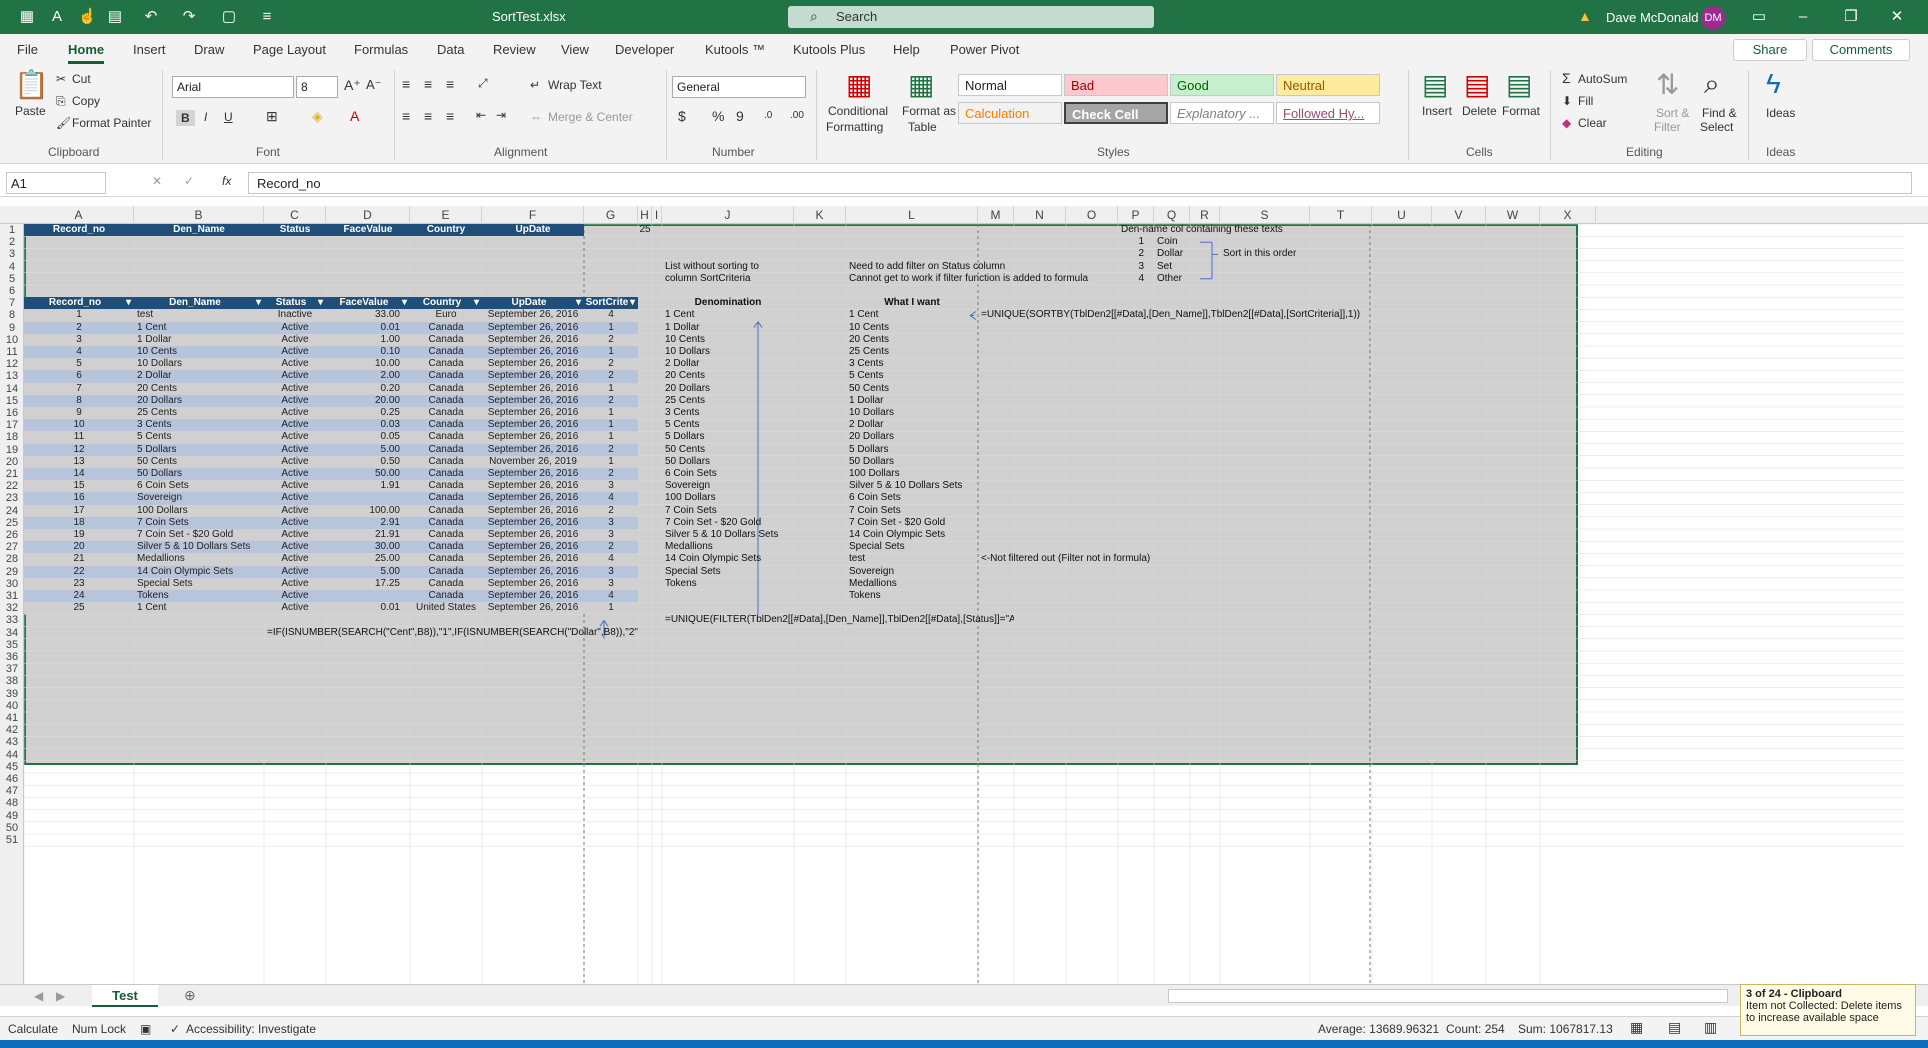  I want to click on row-header-7: 7, so click(12, 303).